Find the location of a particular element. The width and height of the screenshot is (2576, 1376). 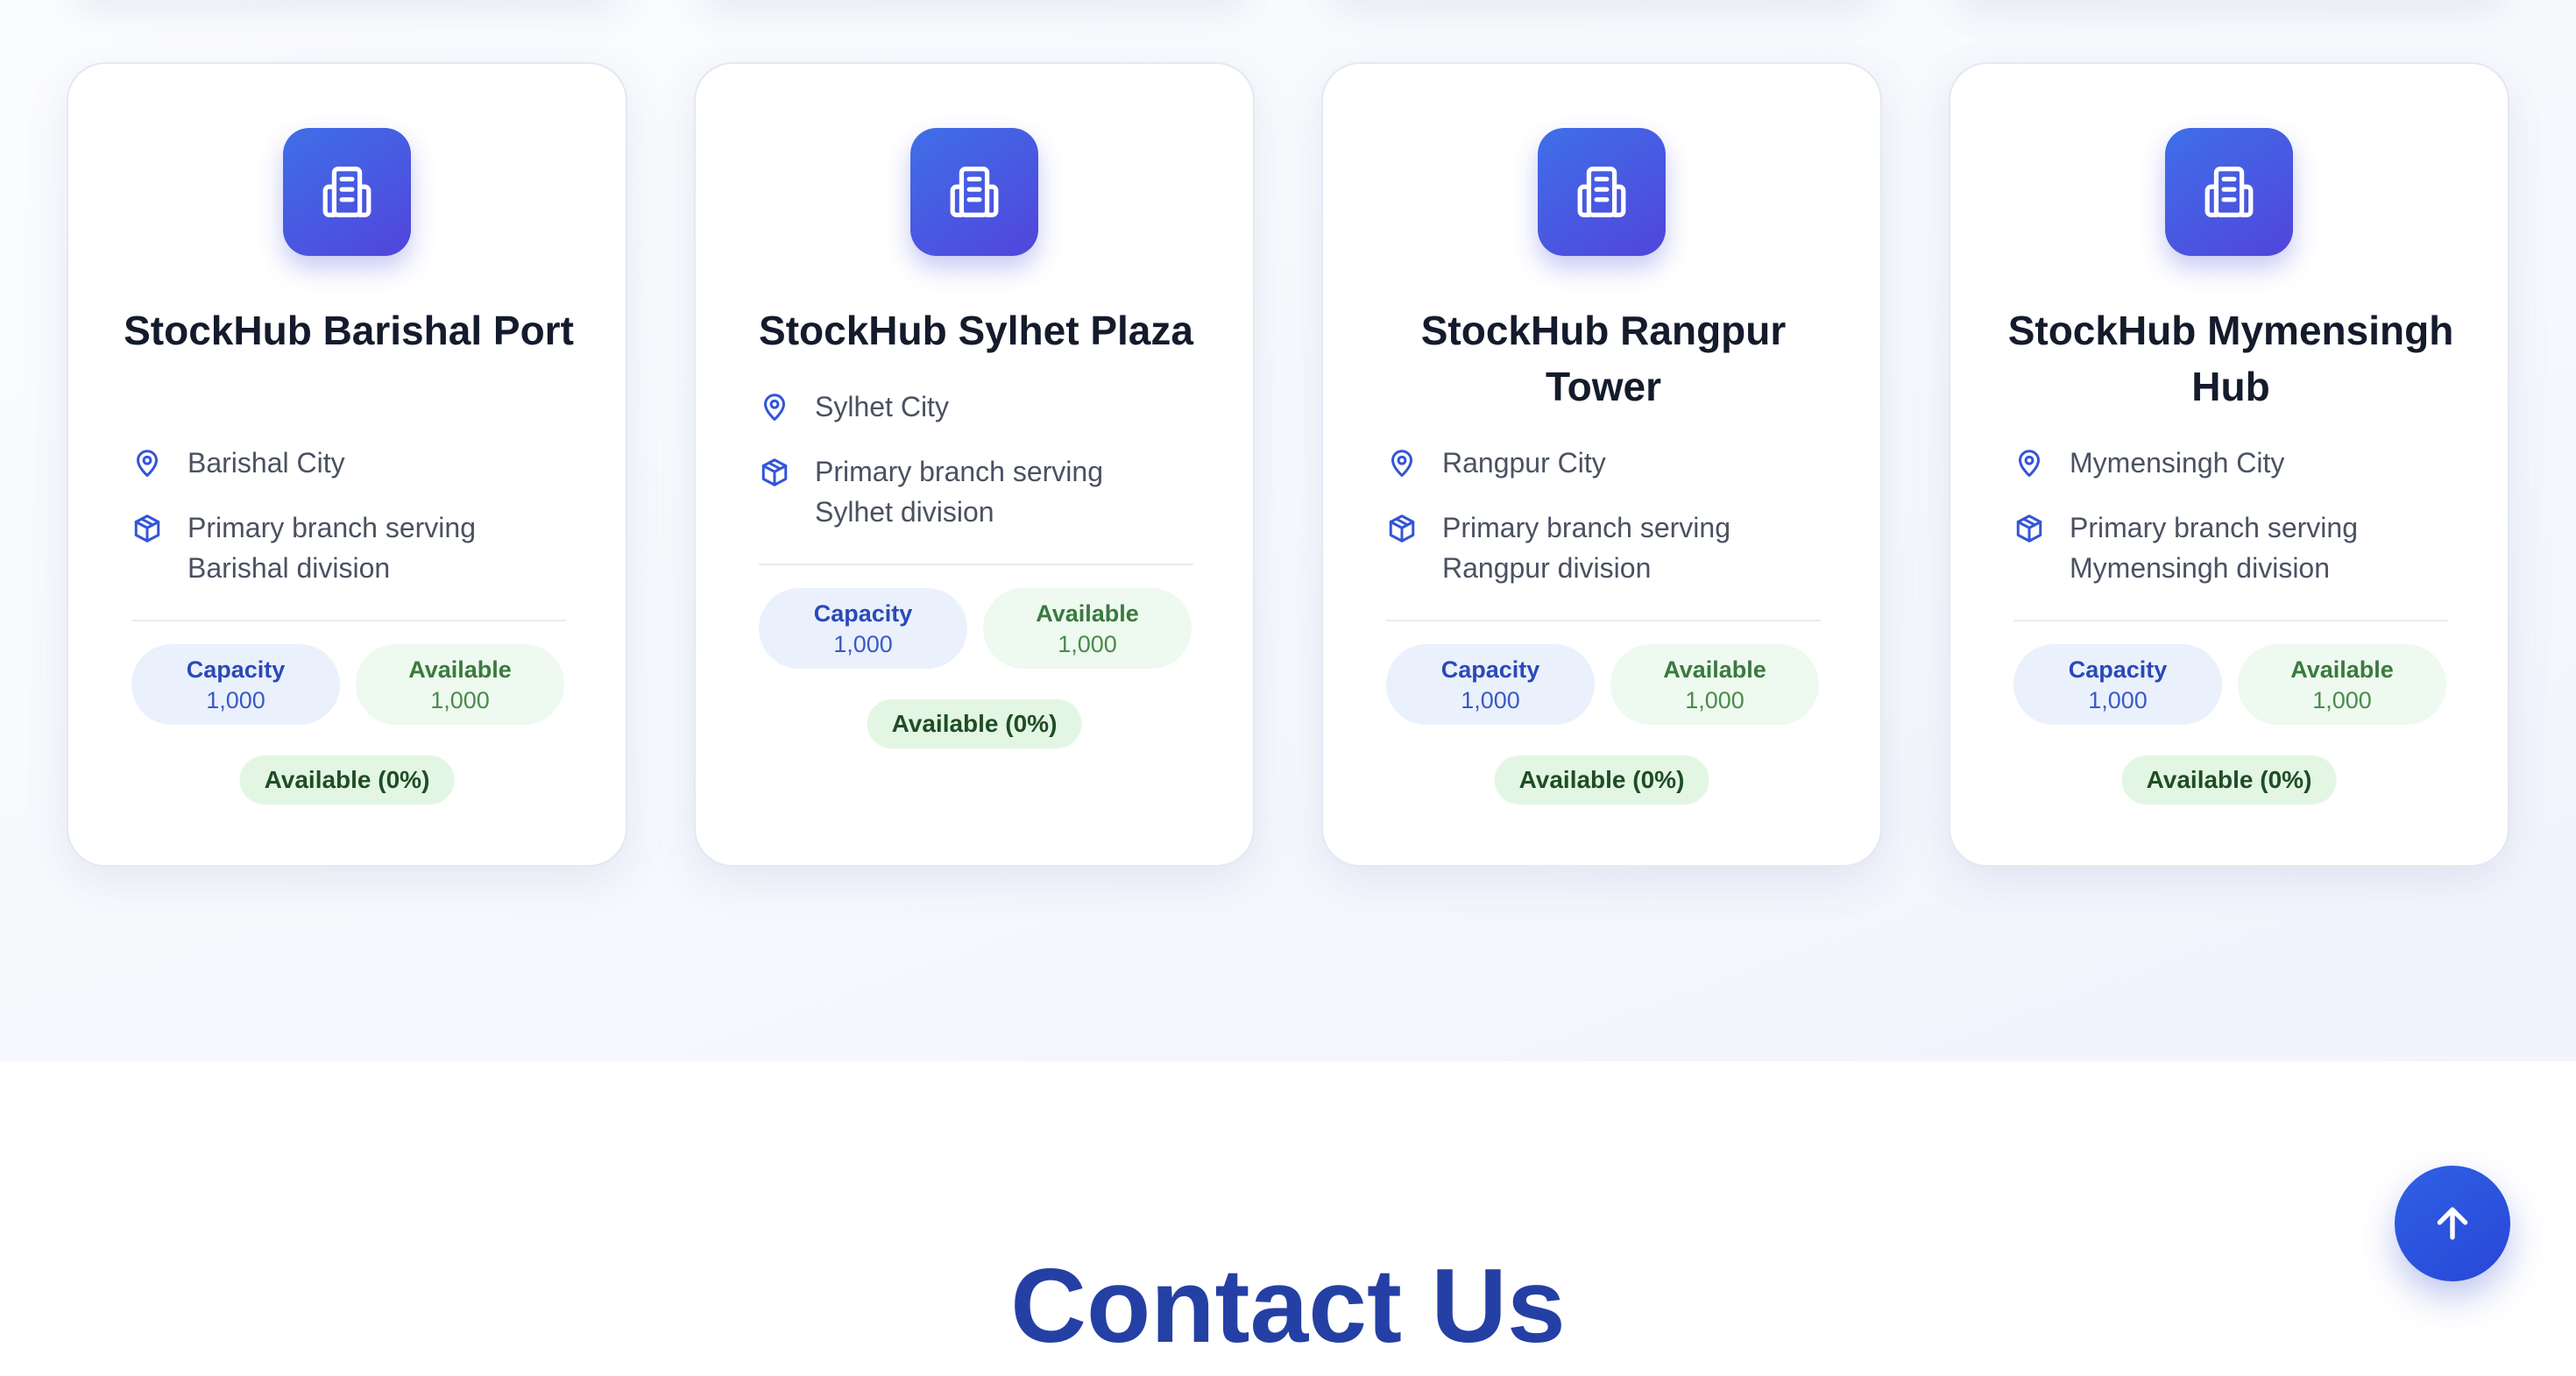

description-row: Primary branch serving Barishal division is located at coordinates (359, 547).